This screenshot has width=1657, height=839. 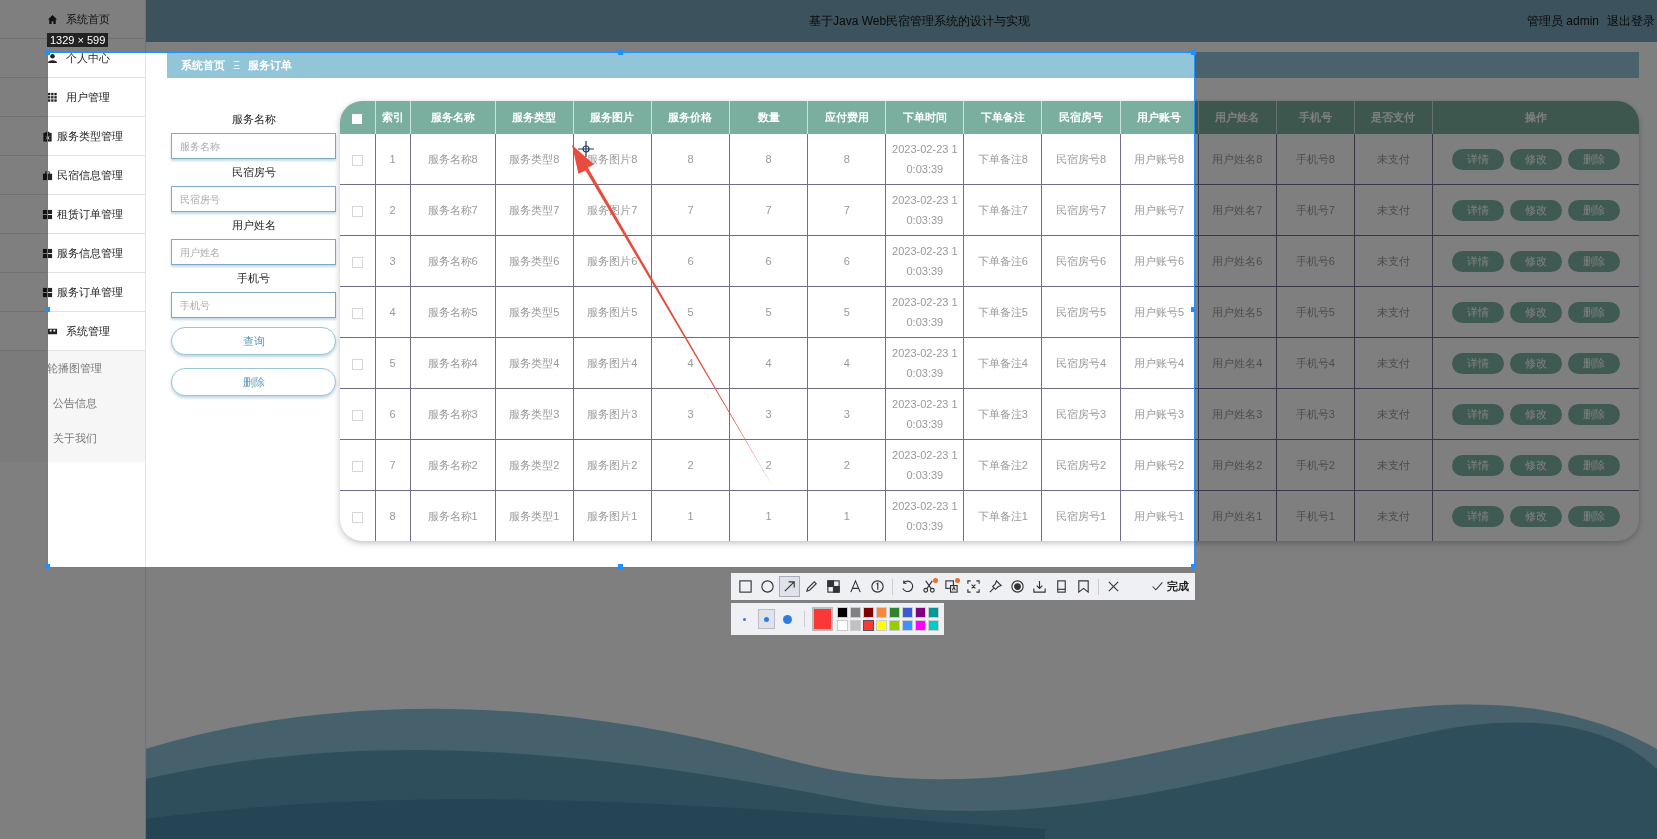 I want to click on search-field: 用户姓名, so click(x=253, y=252).